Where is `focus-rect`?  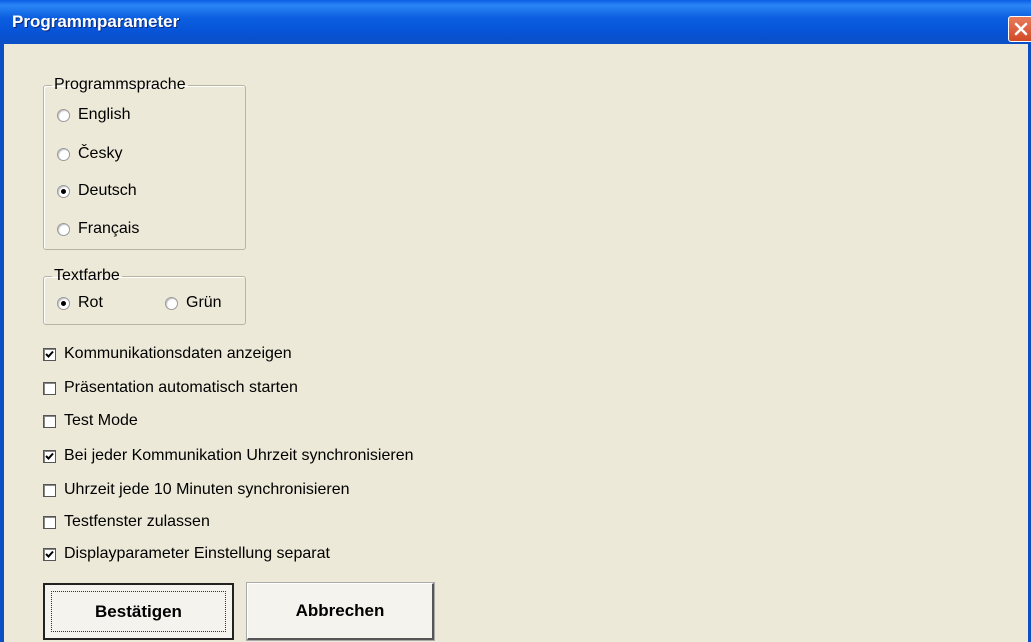 focus-rect is located at coordinates (138, 611).